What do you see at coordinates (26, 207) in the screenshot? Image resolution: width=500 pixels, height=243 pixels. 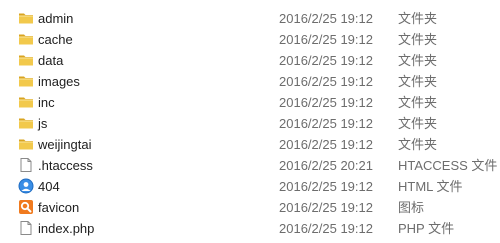 I see `image-file-icon` at bounding box center [26, 207].